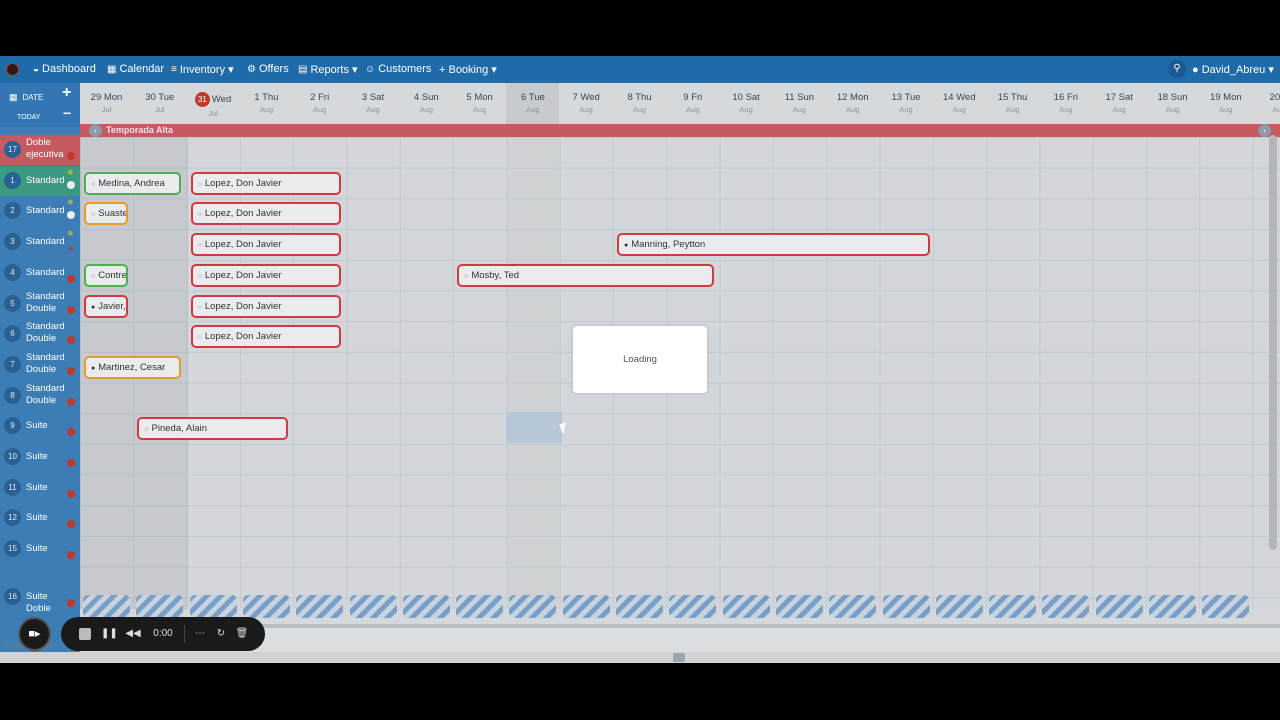 The width and height of the screenshot is (1280, 720). Describe the element at coordinates (746, 103) in the screenshot. I see `day-header: 10 Sat Aug` at that location.